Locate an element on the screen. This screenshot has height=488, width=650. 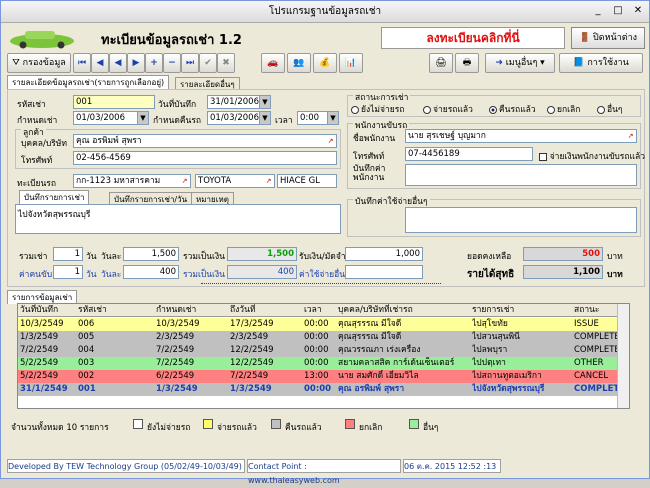
legend-swatch is located at coordinates (208, 424).